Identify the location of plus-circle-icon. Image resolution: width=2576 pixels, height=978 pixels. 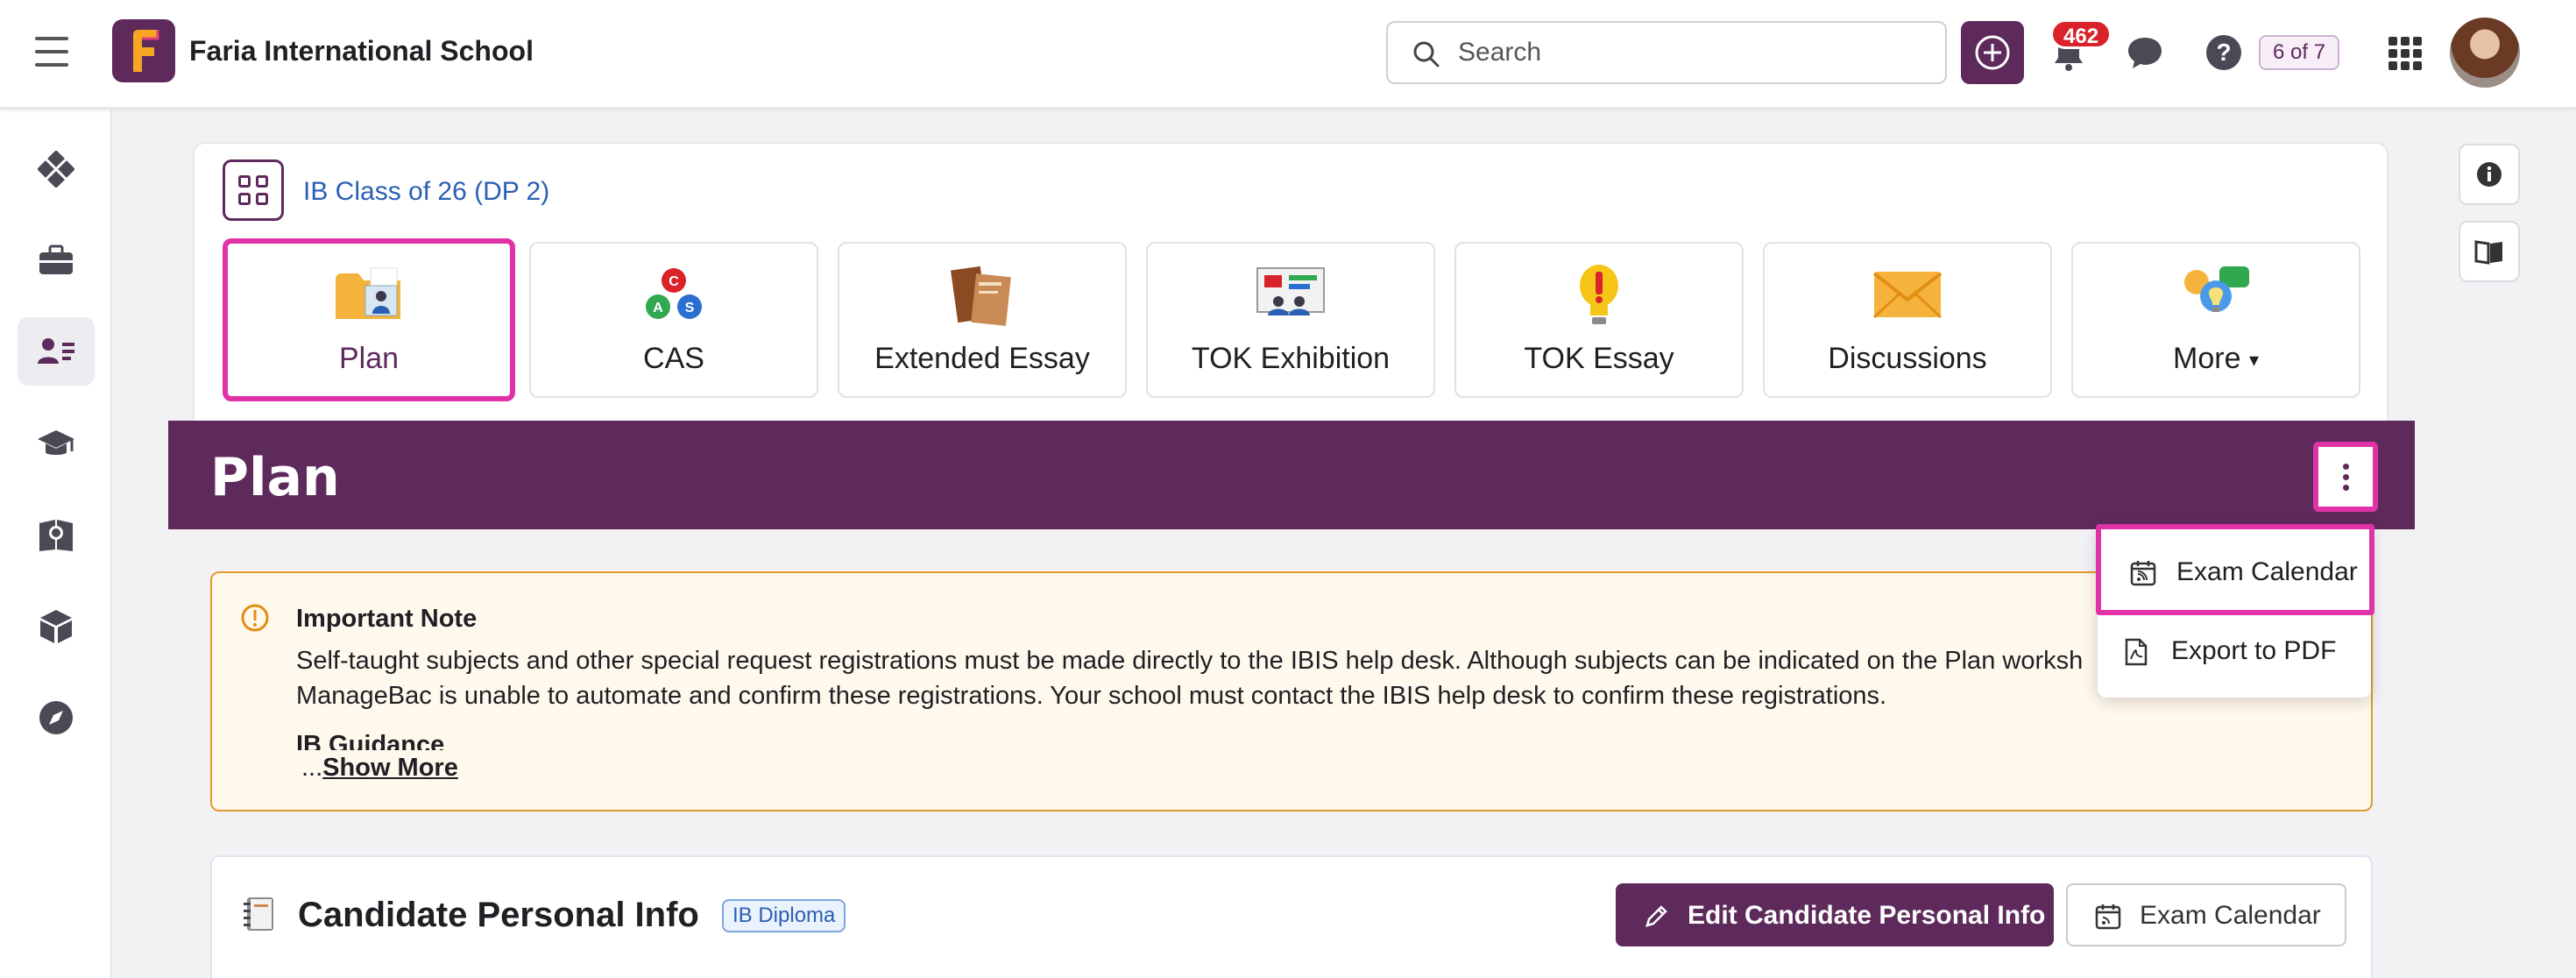
(1992, 53).